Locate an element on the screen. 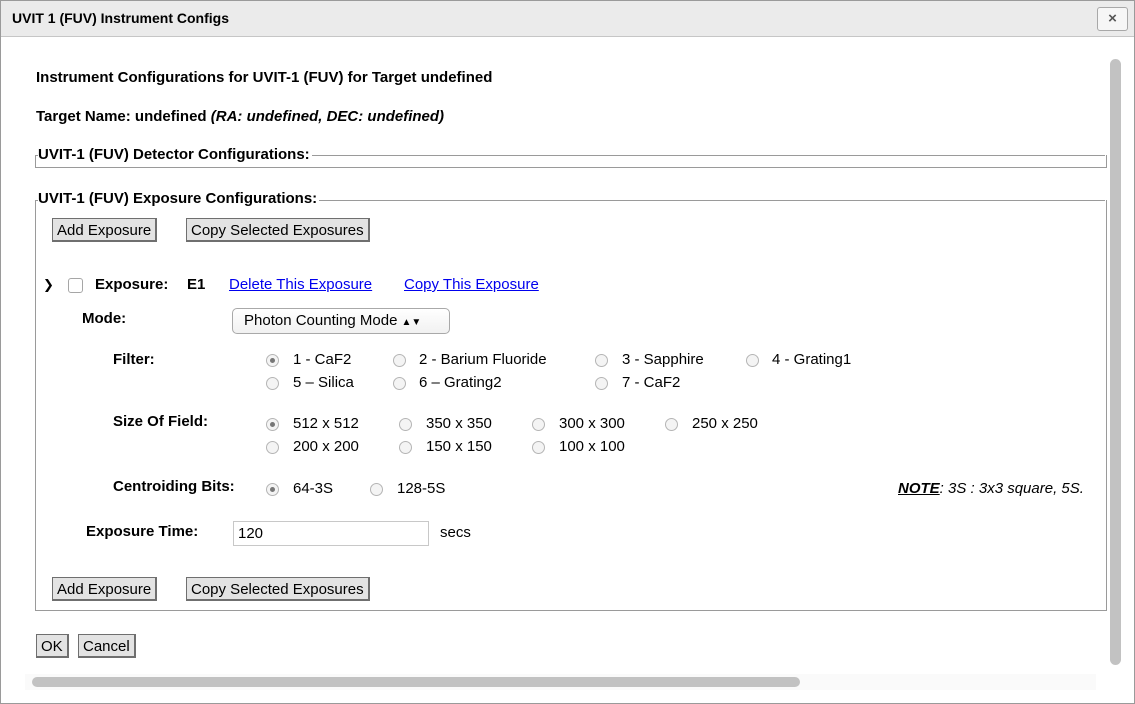 The height and width of the screenshot is (704, 1135). copy-exposure-link: Copy This Exposure is located at coordinates (471, 284).